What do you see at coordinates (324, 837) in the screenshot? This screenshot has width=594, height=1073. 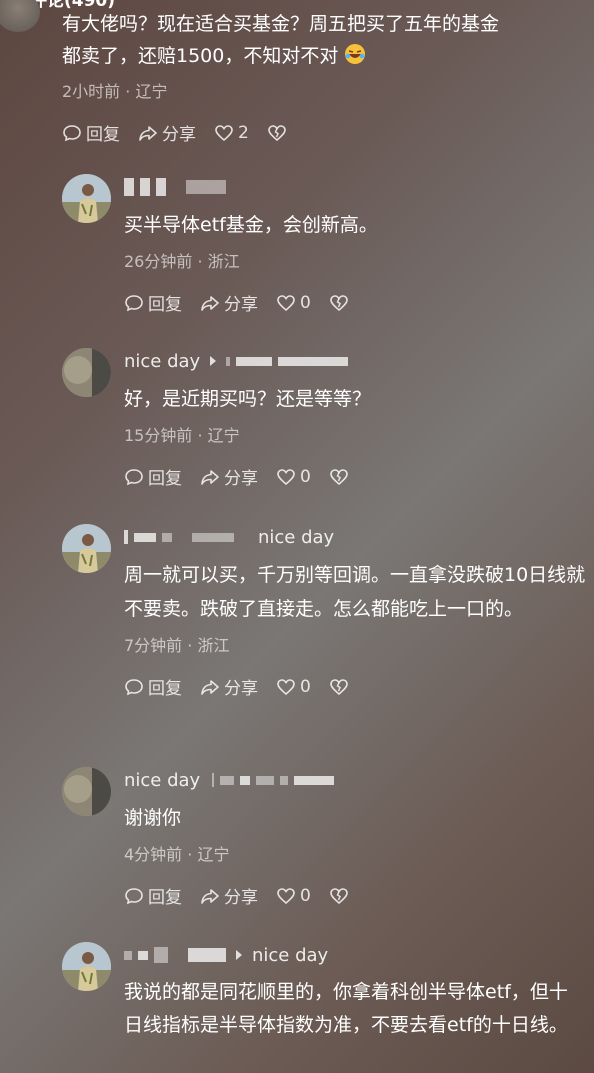 I see `reply-item: nice day 谢谢你 4分钟前 · 辽宁 回复 分享 0` at bounding box center [324, 837].